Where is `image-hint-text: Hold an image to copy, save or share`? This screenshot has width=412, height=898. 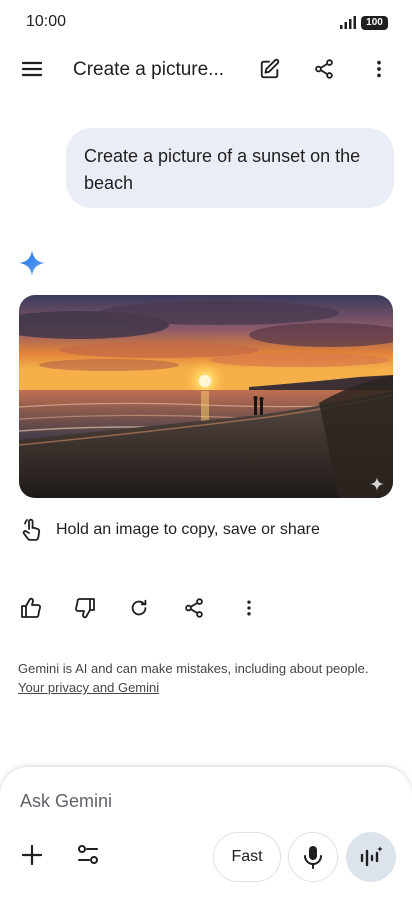 image-hint-text: Hold an image to copy, save or share is located at coordinates (188, 529).